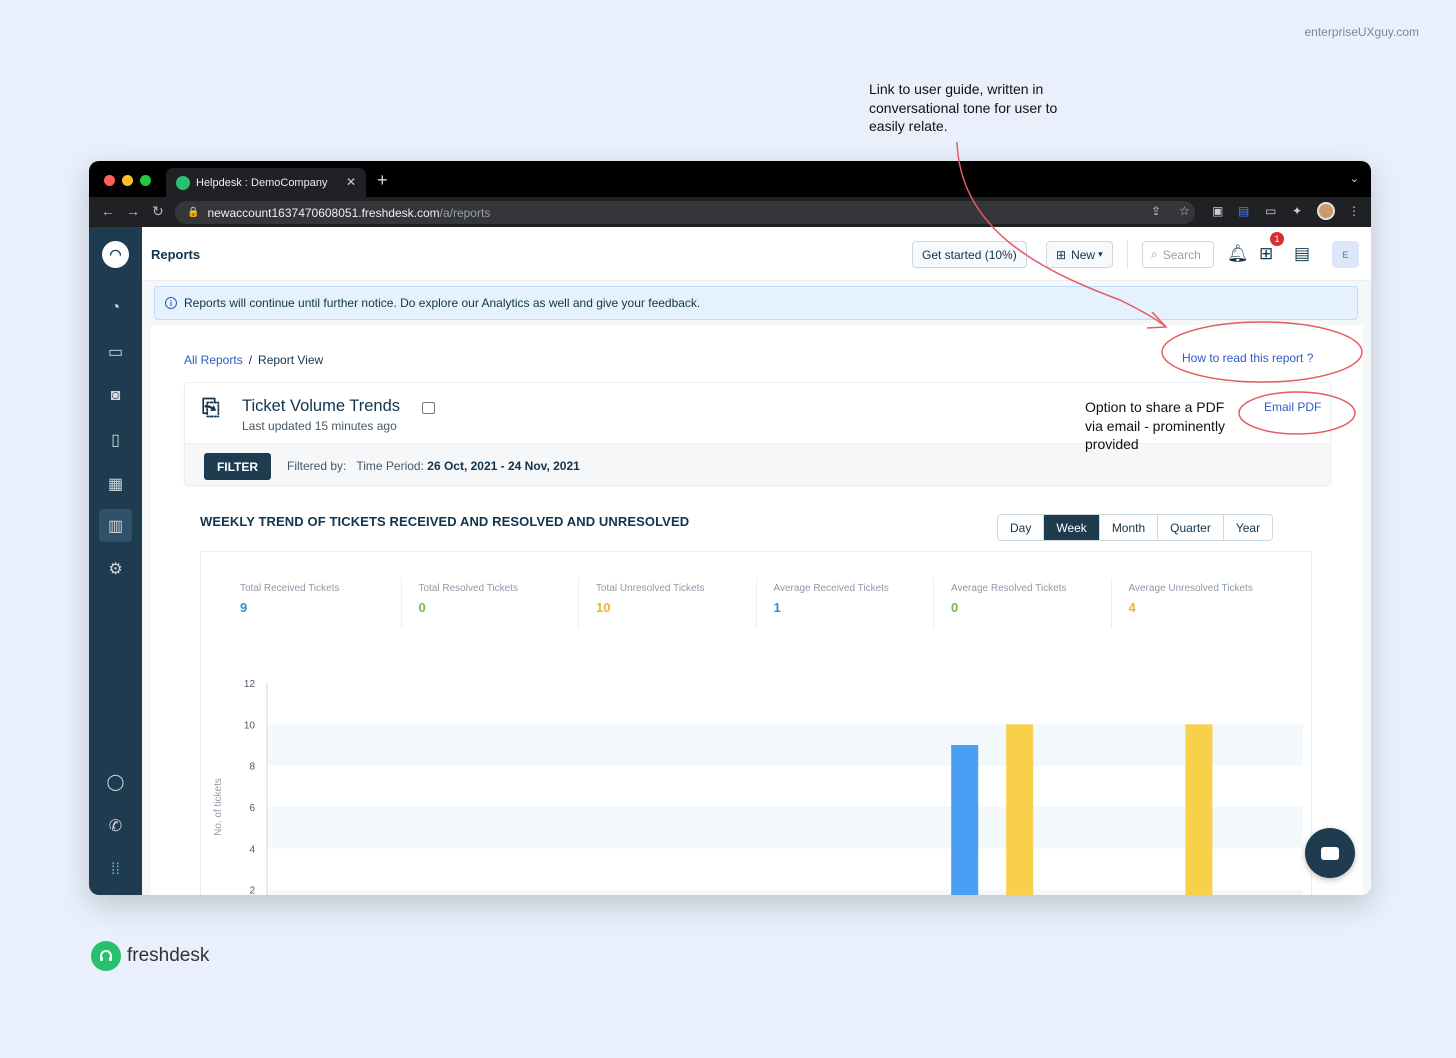 This screenshot has width=1456, height=1058. I want to click on share-icon: ⇪, so click(1156, 211).